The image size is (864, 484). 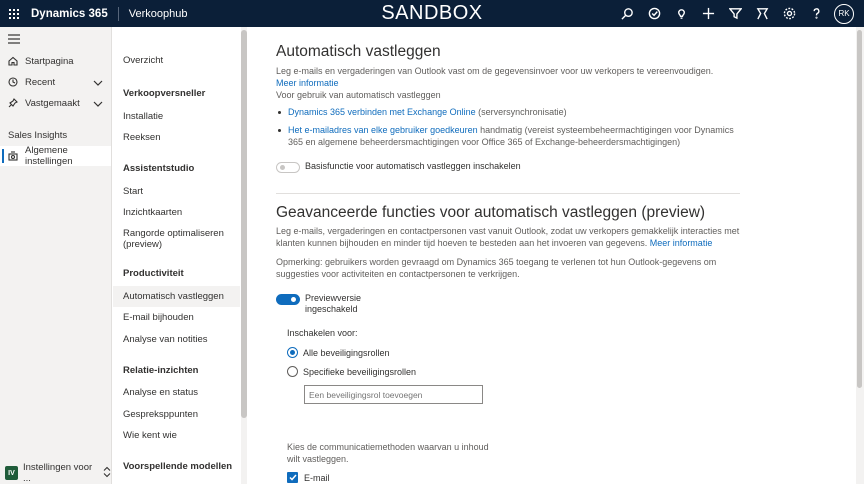 What do you see at coordinates (859, 209) in the screenshot?
I see `main-scroll-thumb` at bounding box center [859, 209].